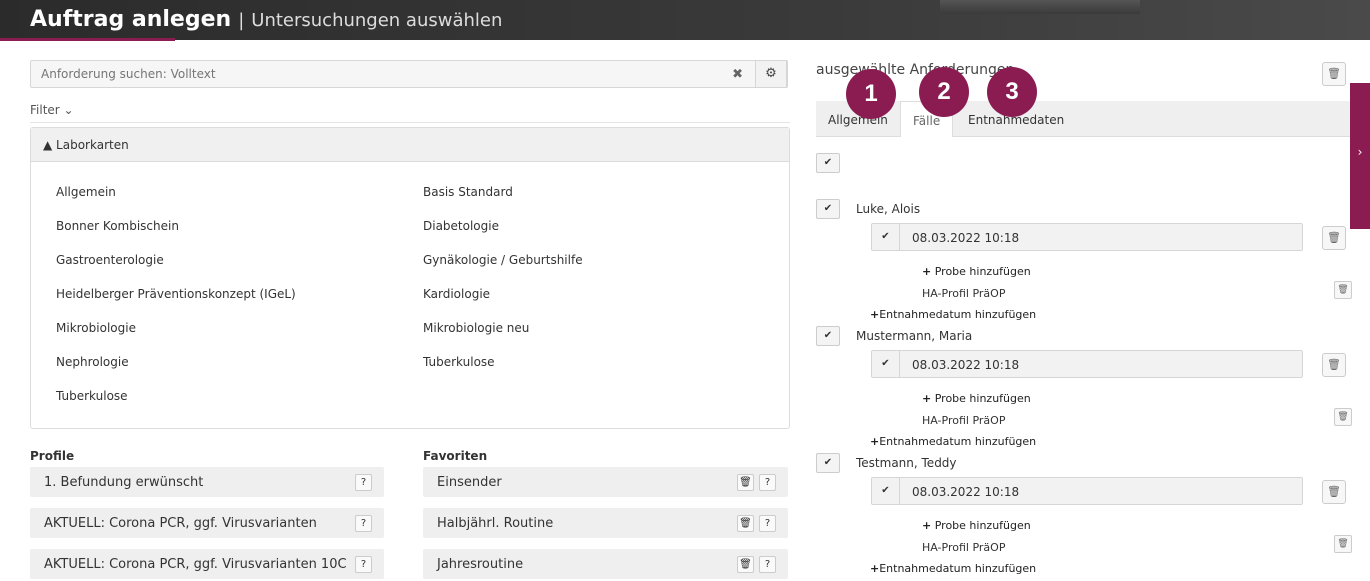  Describe the element at coordinates (461, 226) in the screenshot. I see `laborkarte-item: Diabetologie` at that location.